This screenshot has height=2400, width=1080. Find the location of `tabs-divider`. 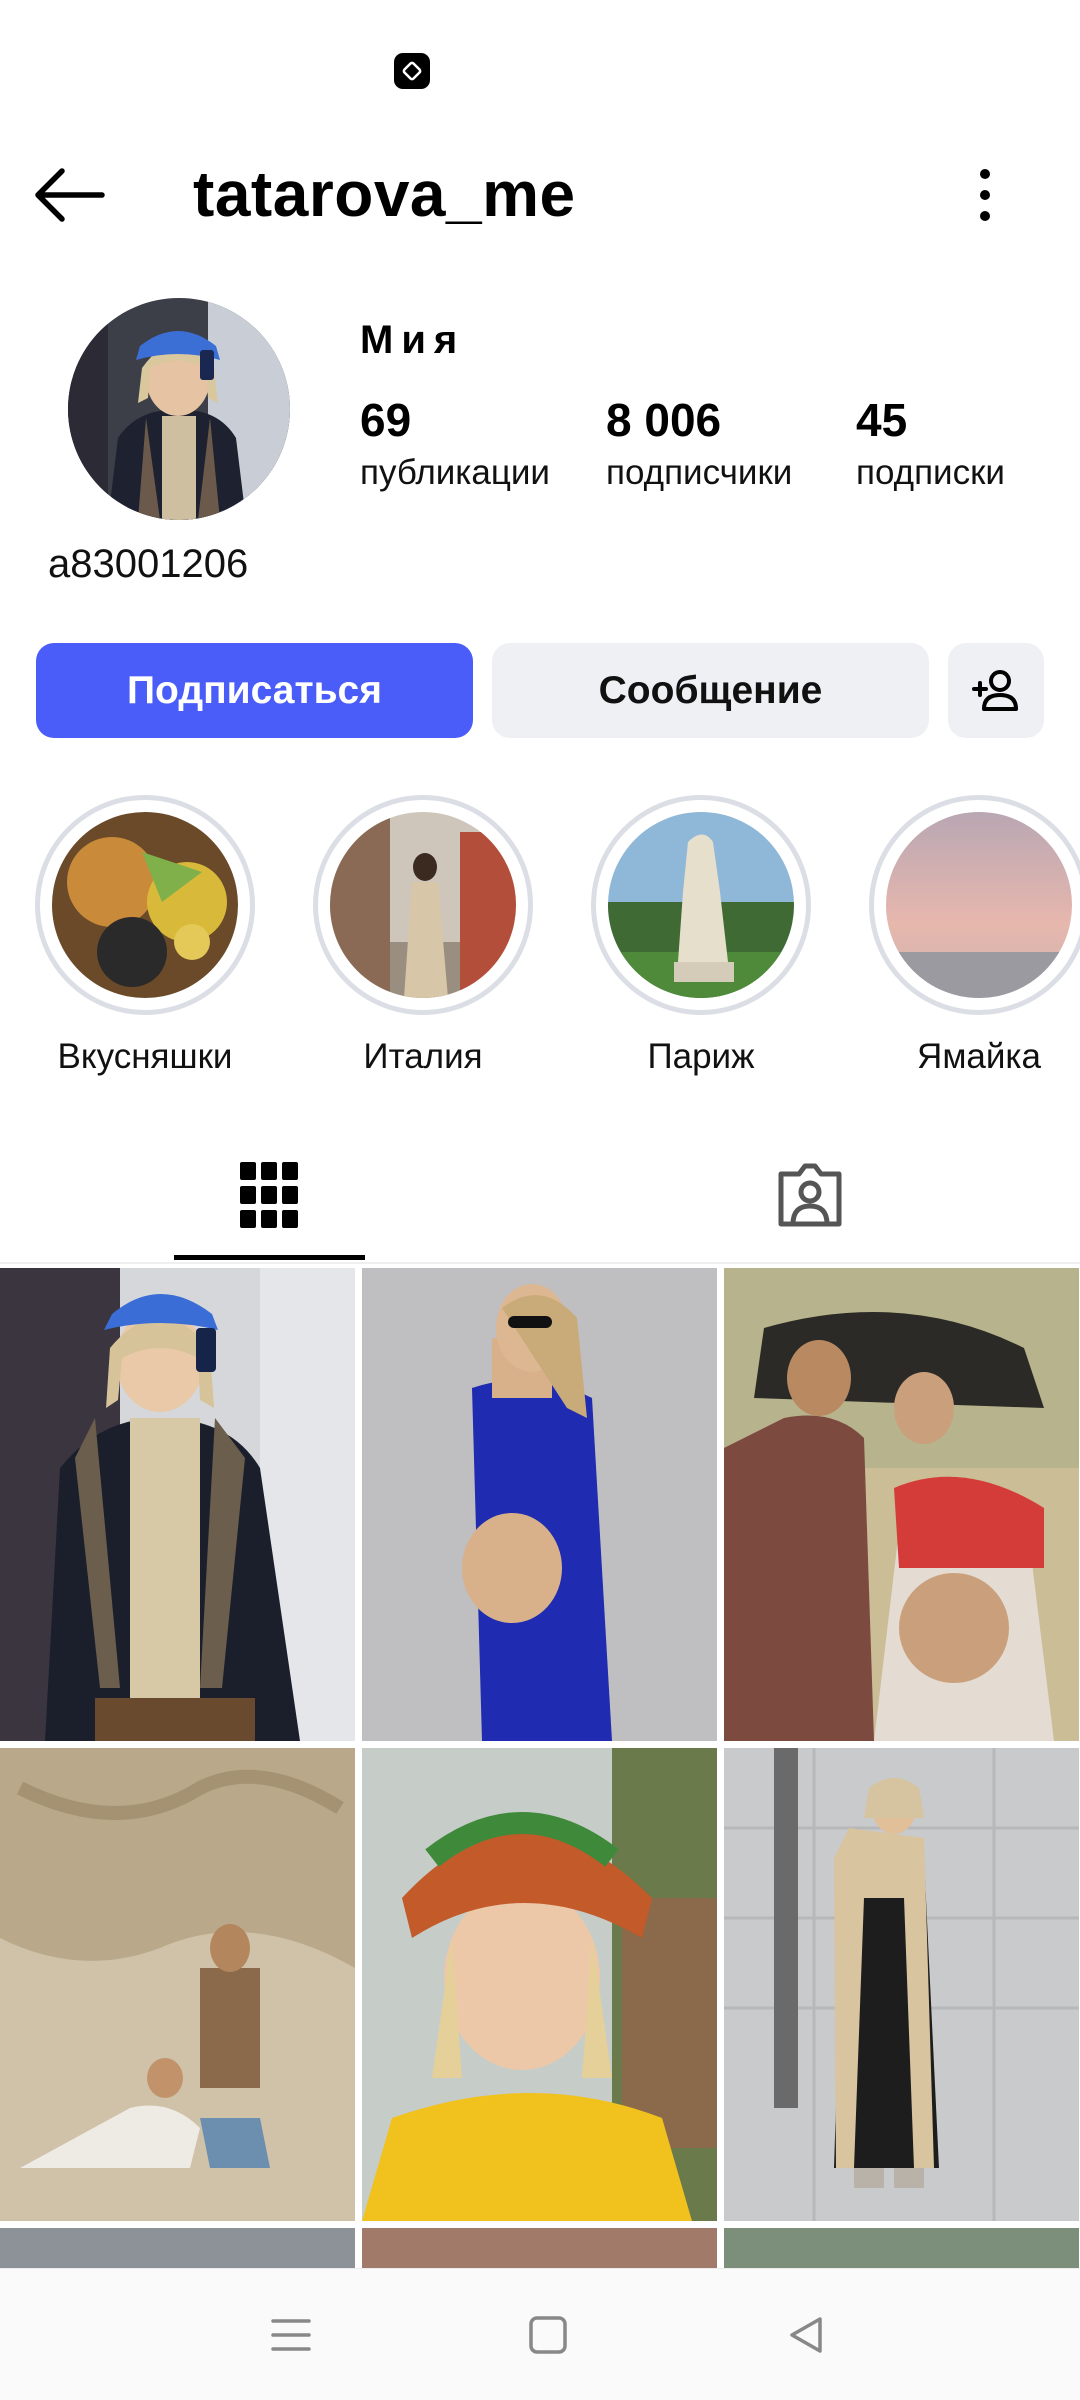

tabs-divider is located at coordinates (540, 1263).